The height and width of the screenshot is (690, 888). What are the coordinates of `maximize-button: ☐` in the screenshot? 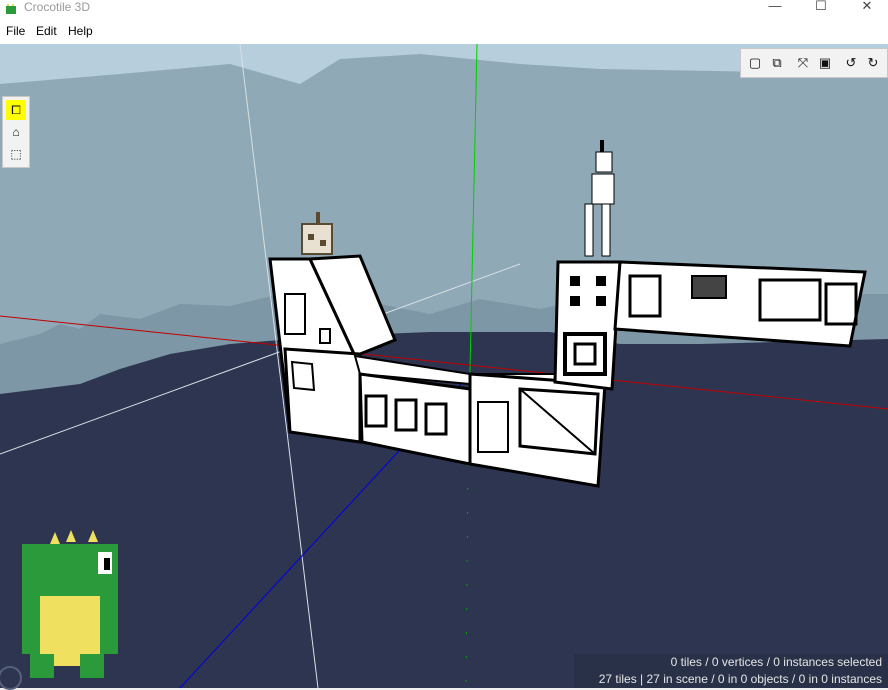 It's located at (821, 9).